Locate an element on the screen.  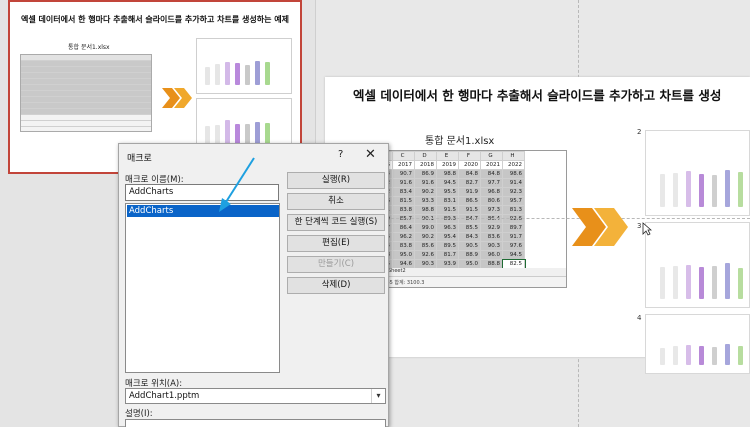
annotation-arrow-icon is located at coordinates (237, 184).